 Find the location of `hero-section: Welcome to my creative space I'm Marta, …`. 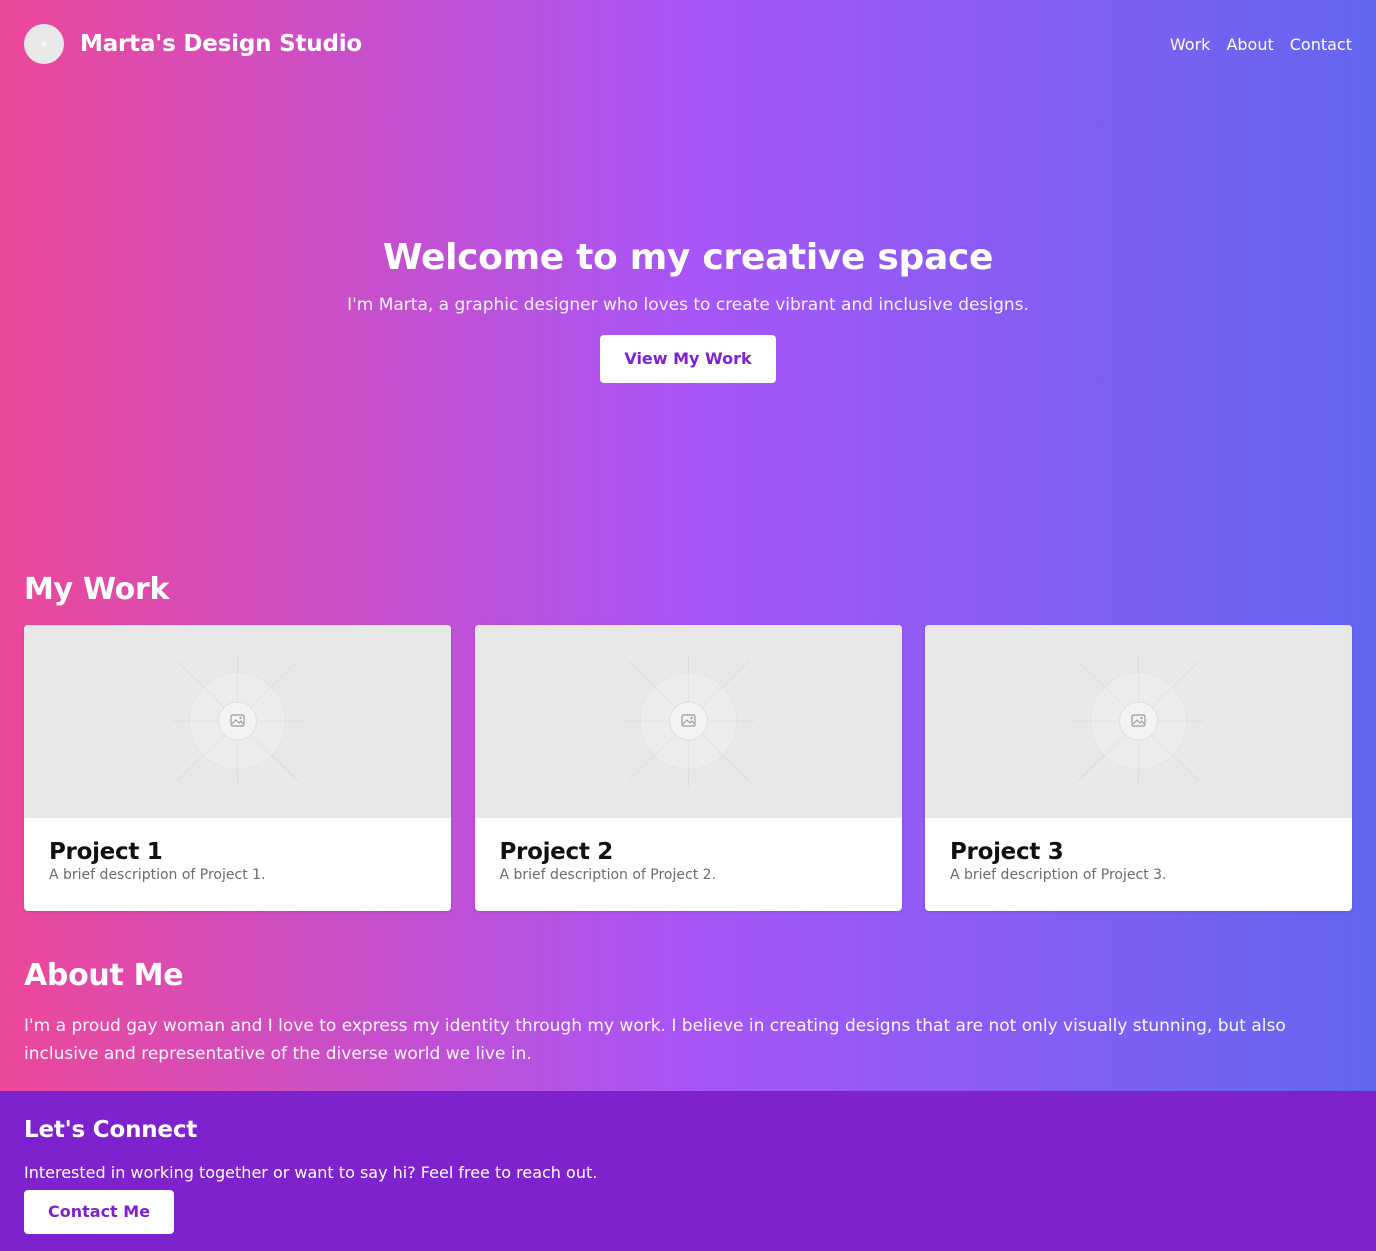

hero-section: Welcome to my creative space I'm Marta, … is located at coordinates (688, 310).